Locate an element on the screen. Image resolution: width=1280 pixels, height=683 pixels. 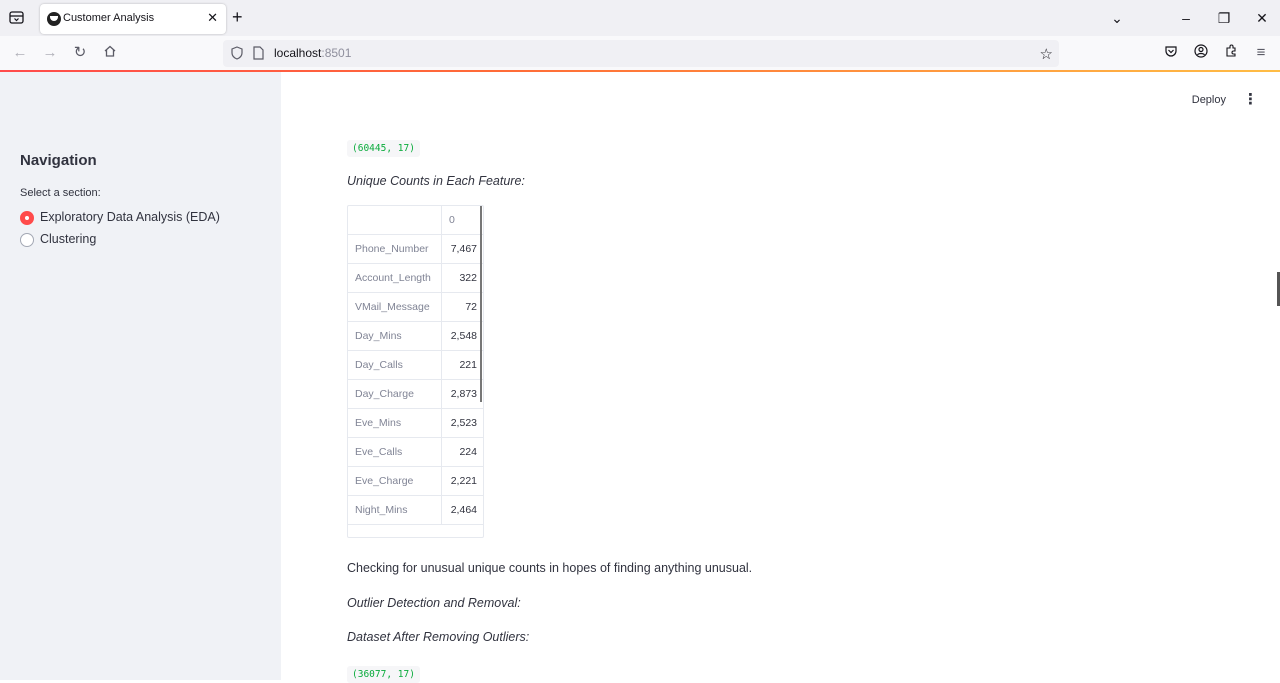
bookmark-star-icon: ☆ is located at coordinates (1046, 54).